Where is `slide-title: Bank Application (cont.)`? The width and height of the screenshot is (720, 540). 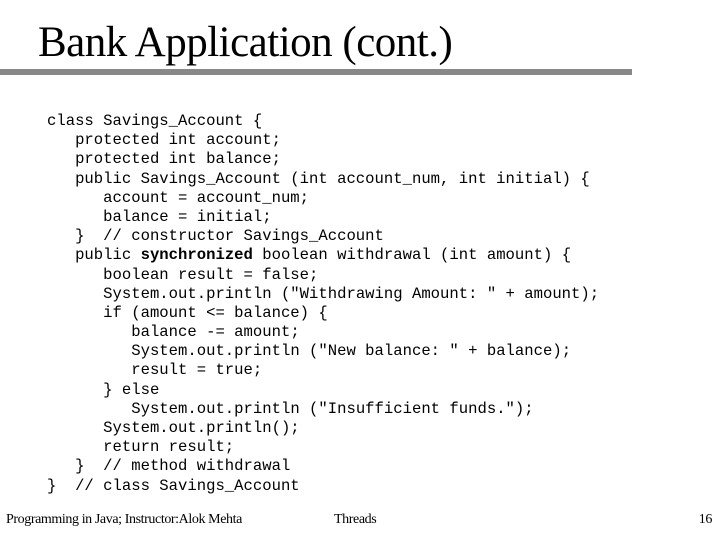 slide-title: Bank Application (cont.) is located at coordinates (245, 42).